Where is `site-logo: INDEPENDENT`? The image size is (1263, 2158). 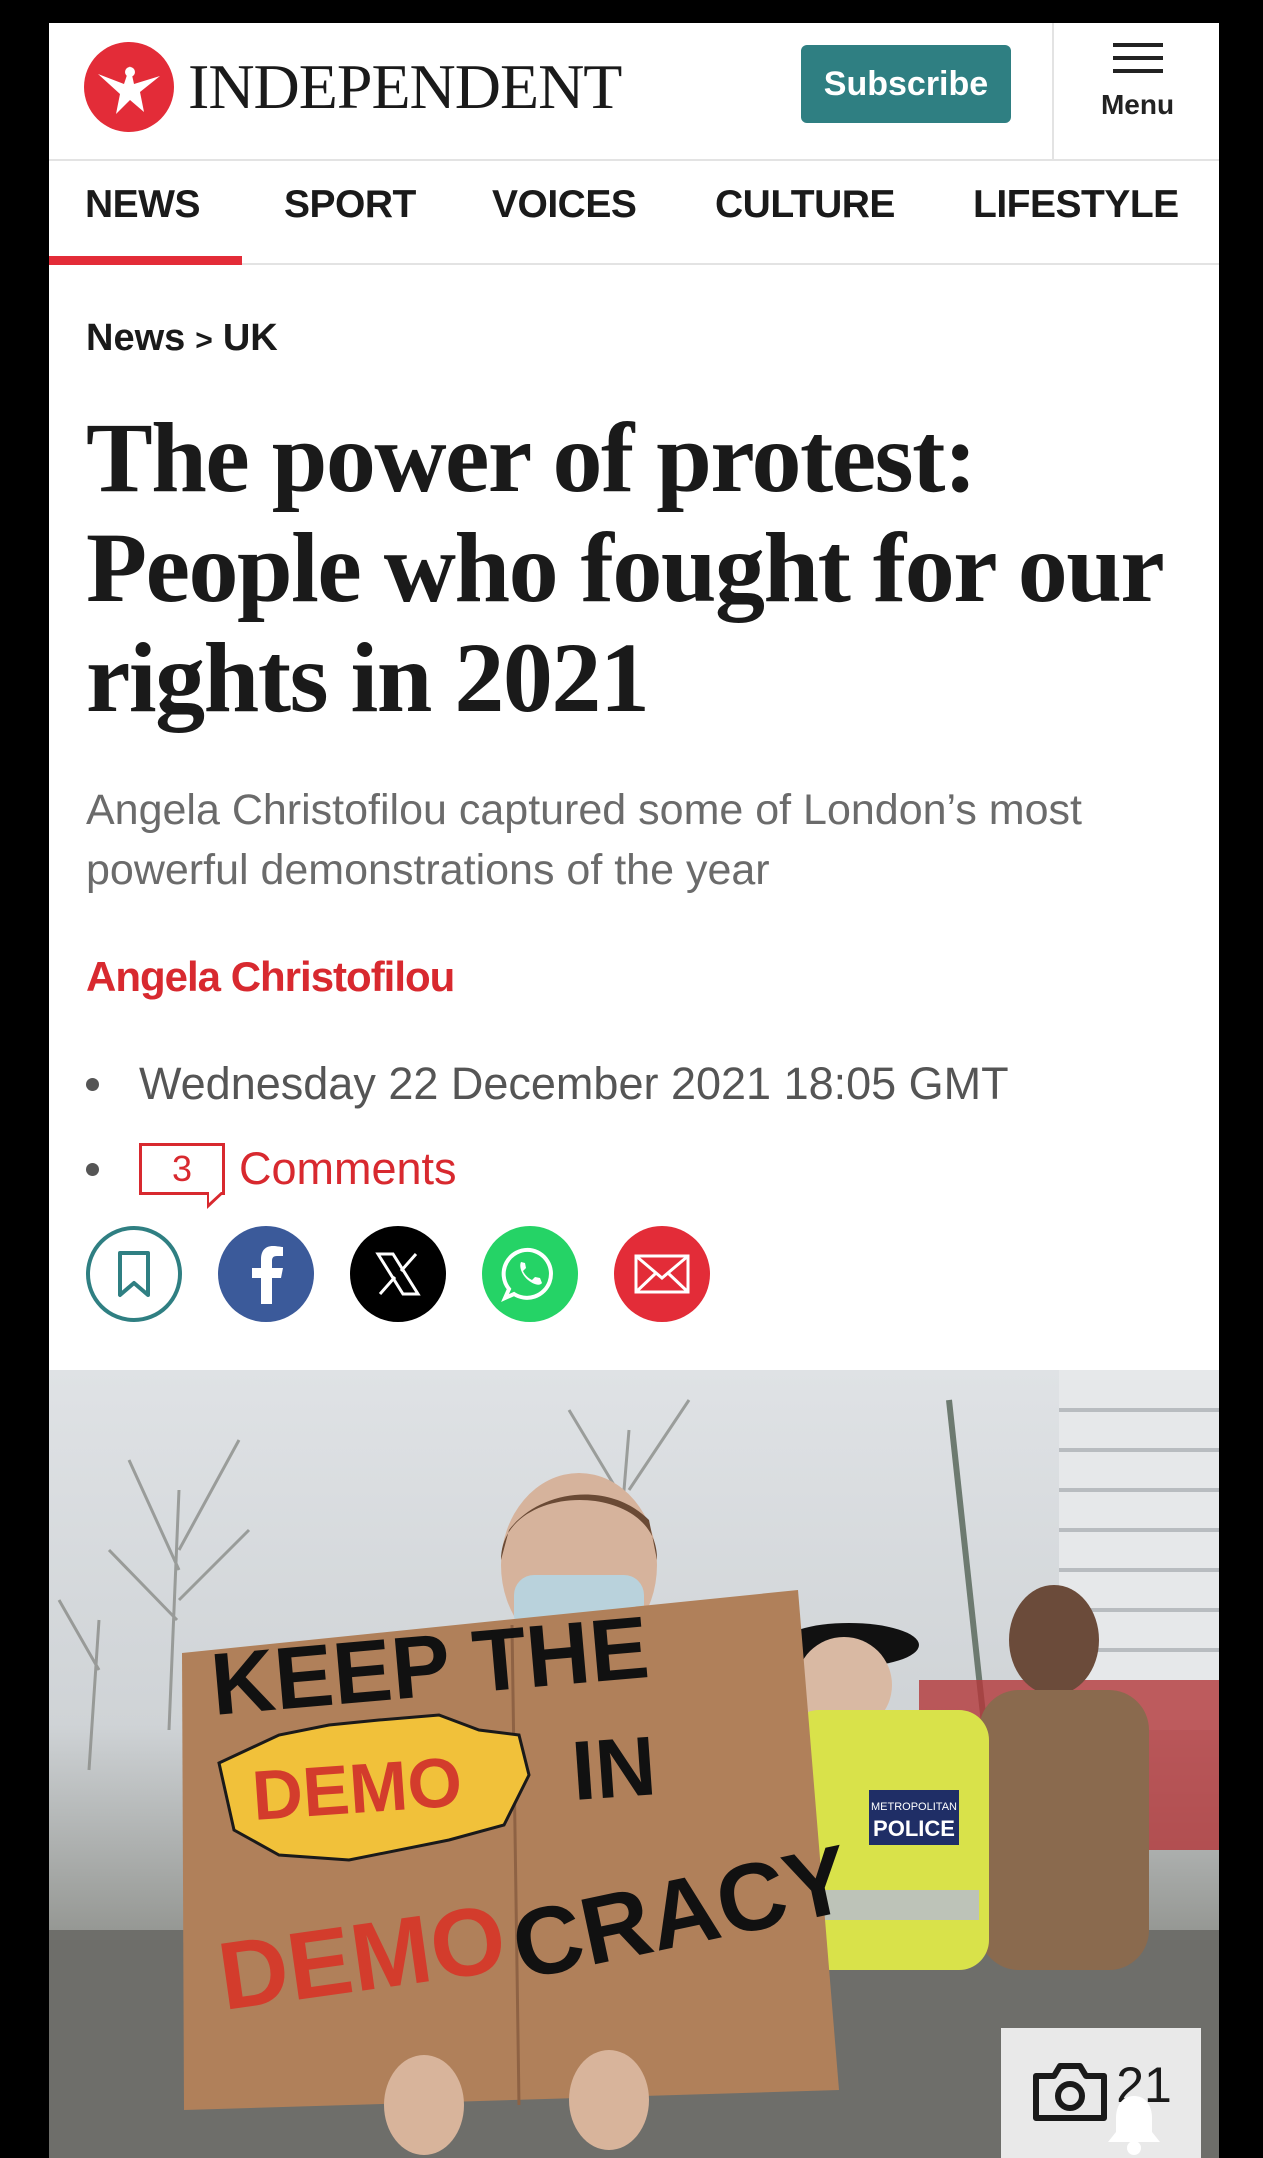
site-logo: INDEPENDENT is located at coordinates (353, 87).